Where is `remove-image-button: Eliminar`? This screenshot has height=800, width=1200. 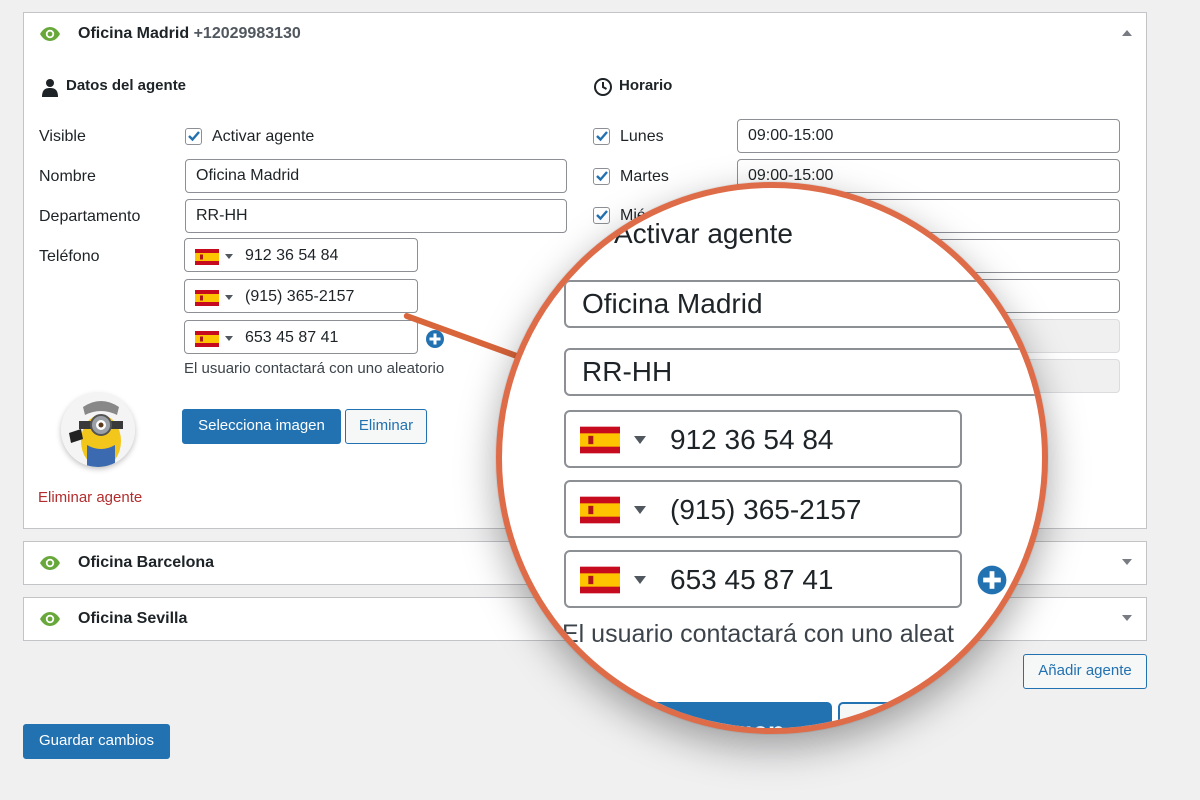
remove-image-button: Eliminar is located at coordinates (386, 426).